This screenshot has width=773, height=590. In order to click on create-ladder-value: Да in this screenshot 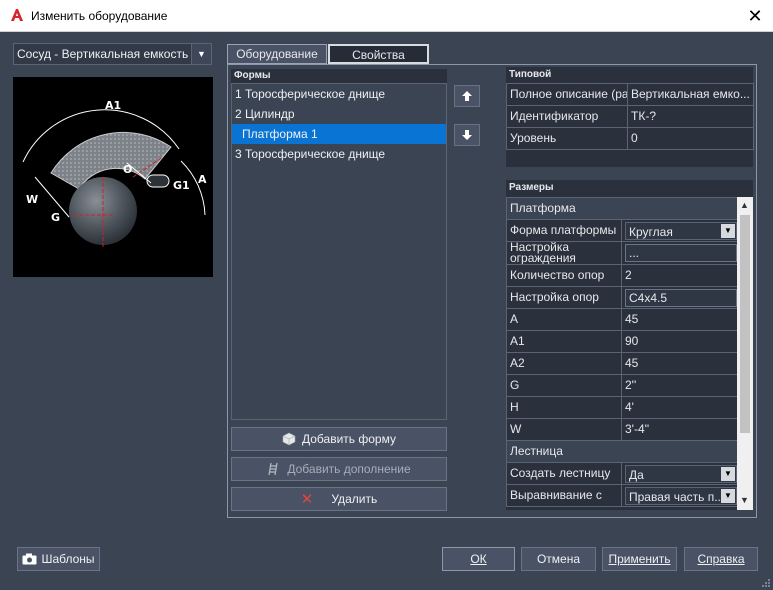, I will do `click(636, 474)`.